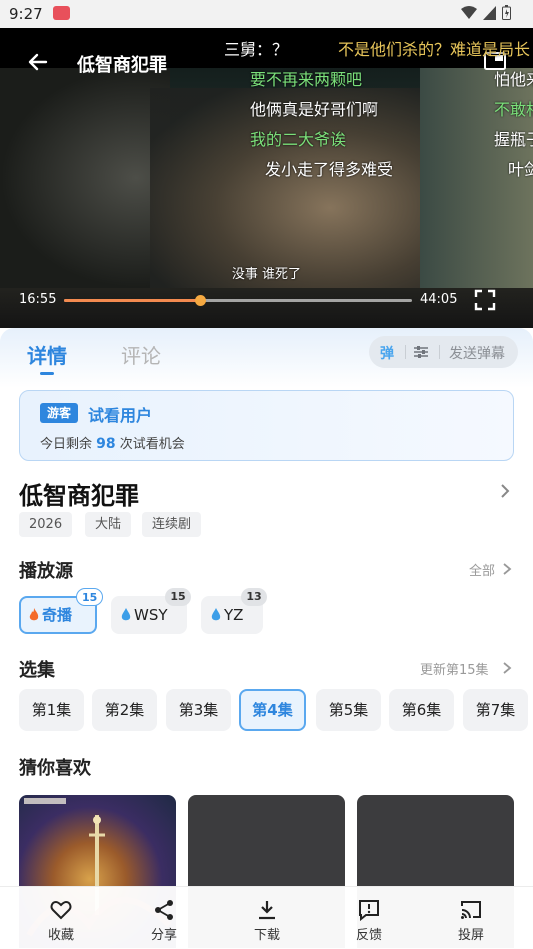 The image size is (533, 949). I want to click on back-arrow-icon, so click(38, 62).